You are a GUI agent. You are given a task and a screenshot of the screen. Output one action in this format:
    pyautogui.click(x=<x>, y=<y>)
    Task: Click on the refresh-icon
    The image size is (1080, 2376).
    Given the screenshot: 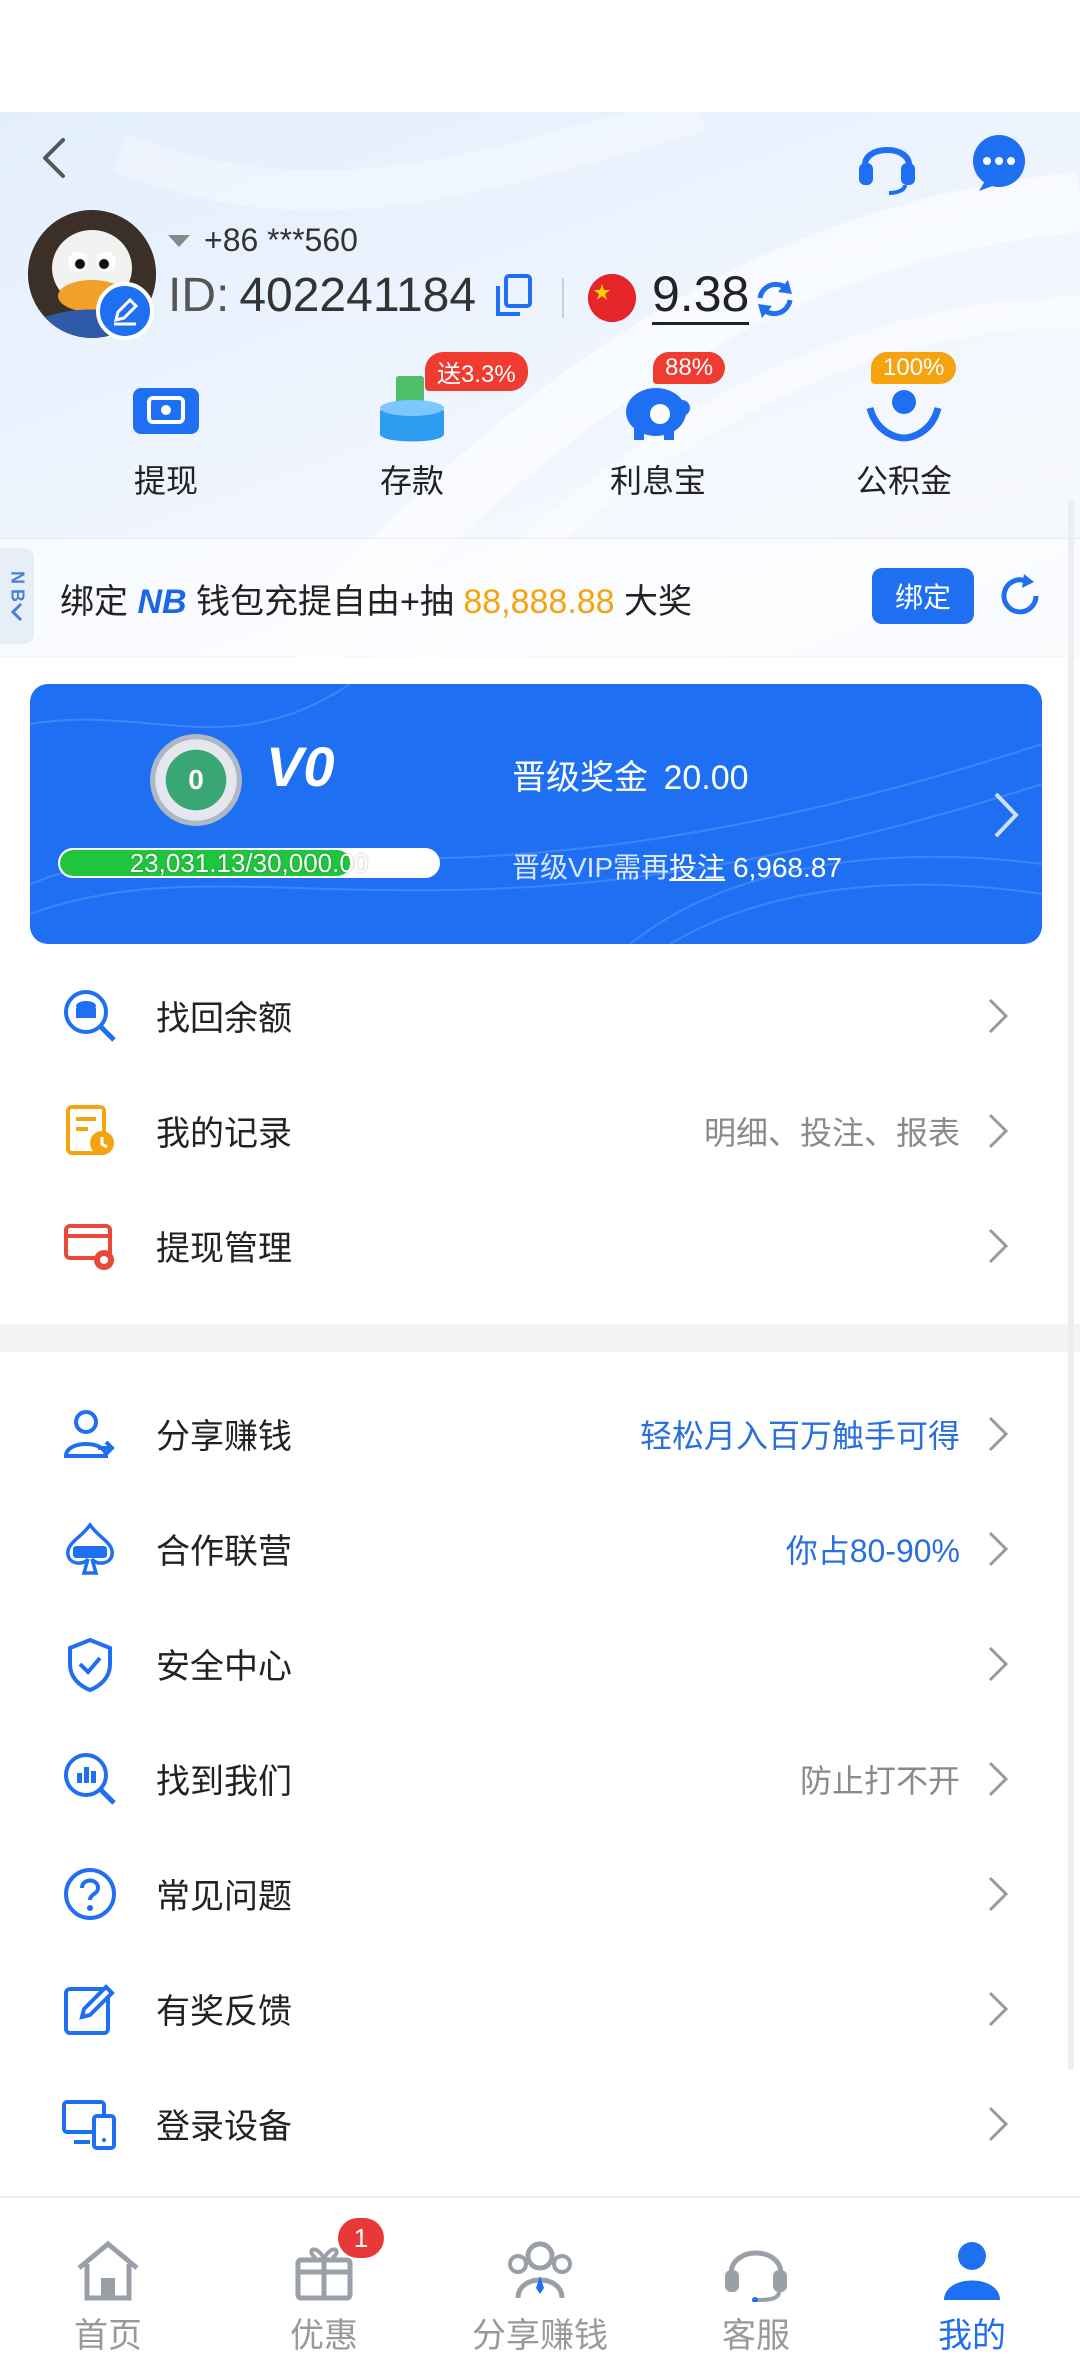 What is the action you would take?
    pyautogui.click(x=1020, y=596)
    